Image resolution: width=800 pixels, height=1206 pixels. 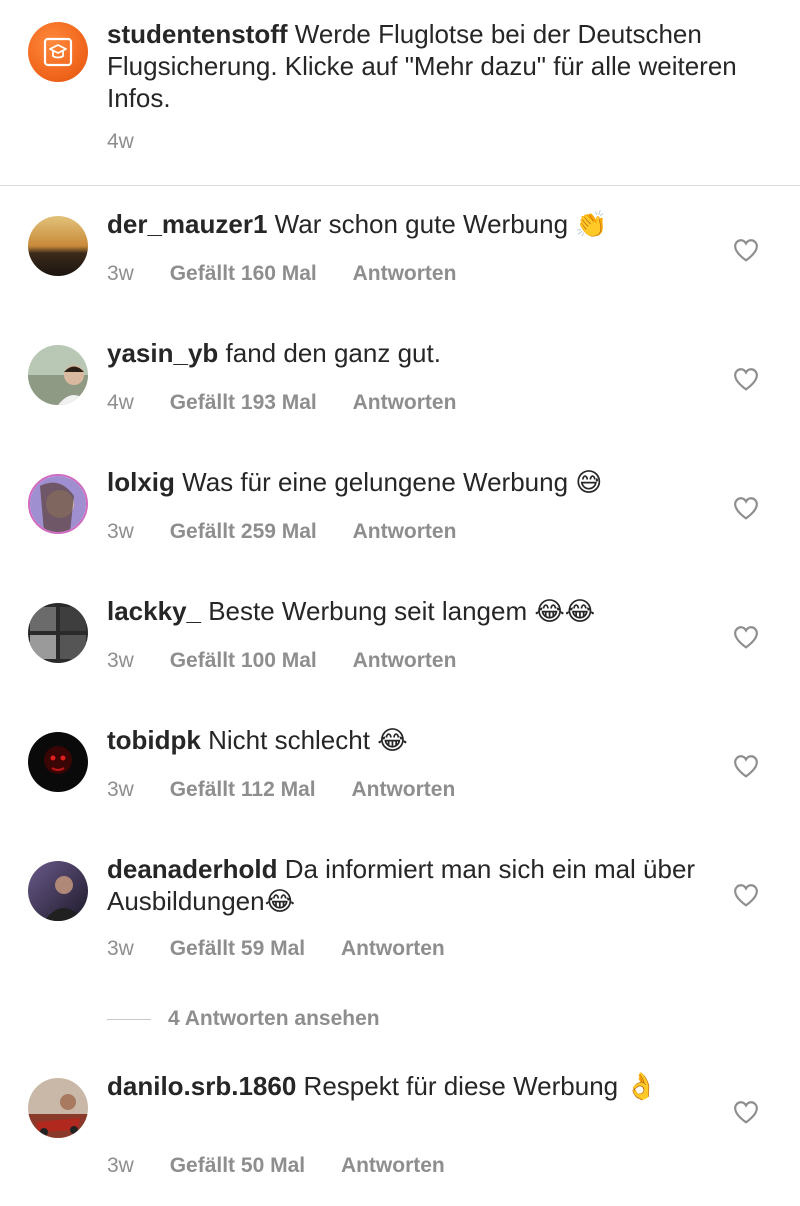 What do you see at coordinates (641, 1087) in the screenshot?
I see `ok-hand-emoji: 👌` at bounding box center [641, 1087].